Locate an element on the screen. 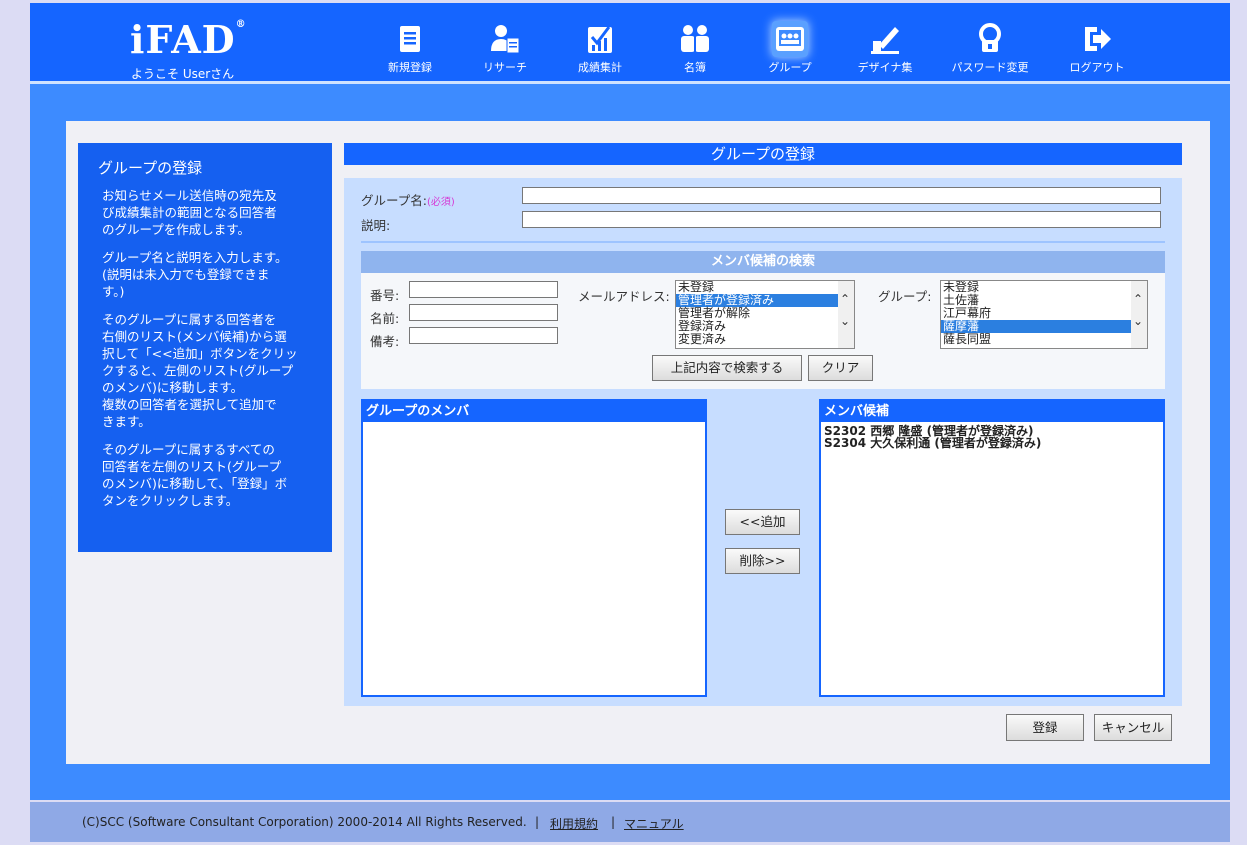 Image resolution: width=1247 pixels, height=845 pixels. nav-research: リサーチ is located at coordinates (505, 48).